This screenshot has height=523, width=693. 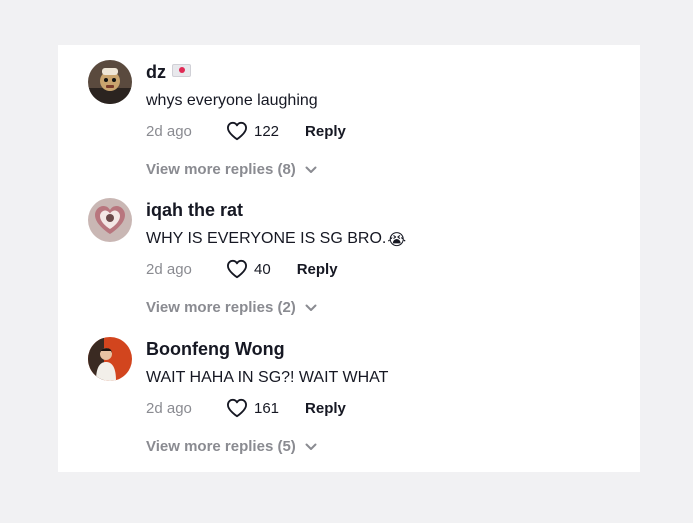 What do you see at coordinates (397, 240) in the screenshot?
I see `crying-emoji: 😭` at bounding box center [397, 240].